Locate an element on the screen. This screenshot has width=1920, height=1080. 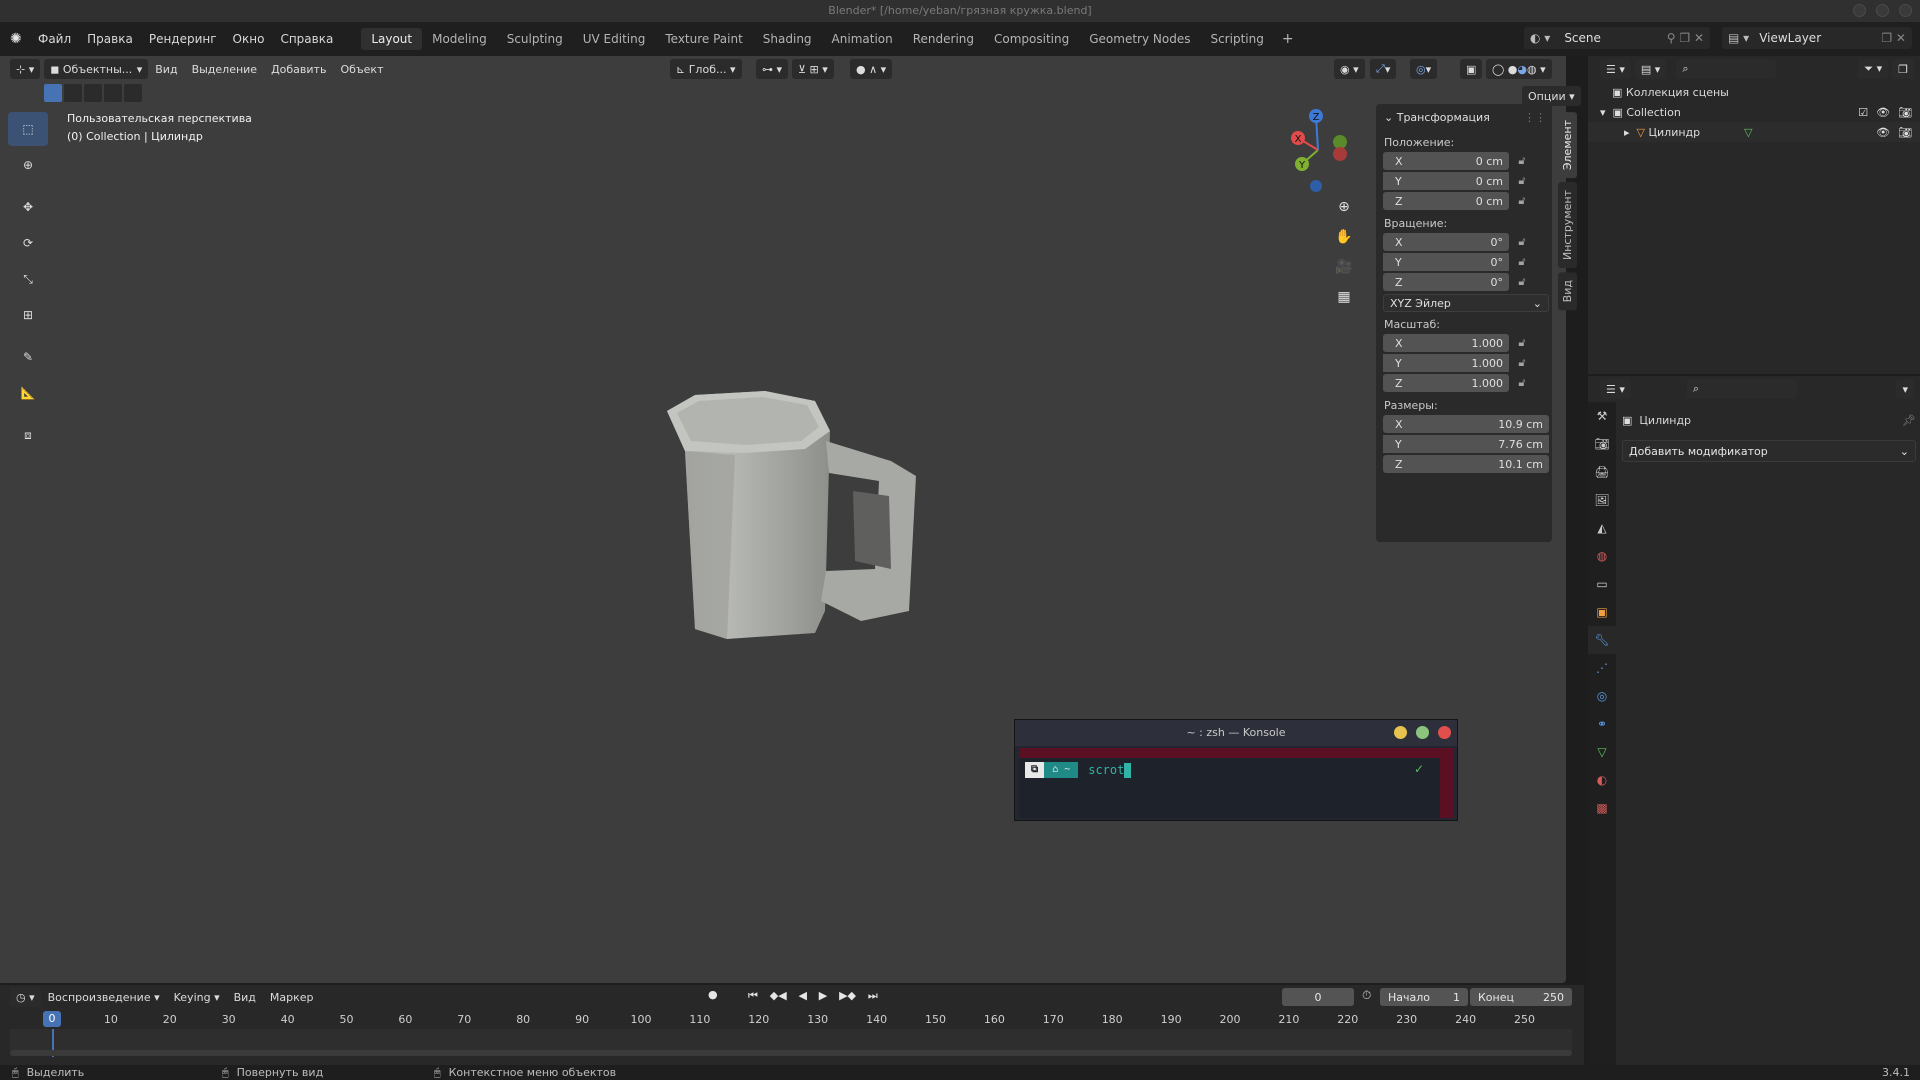
scale-tool: ⤡ is located at coordinates (28, 279).